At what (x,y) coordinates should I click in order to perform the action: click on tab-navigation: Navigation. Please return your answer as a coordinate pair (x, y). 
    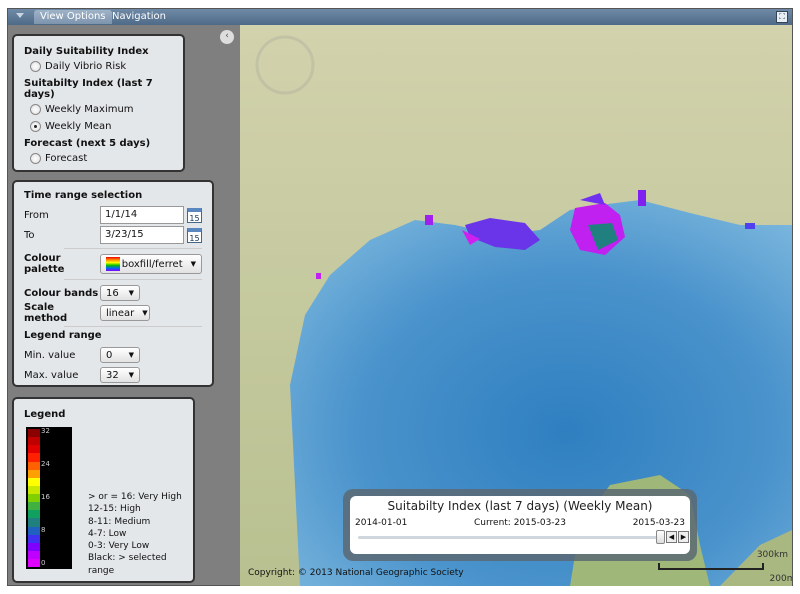
    Looking at the image, I should click on (139, 17).